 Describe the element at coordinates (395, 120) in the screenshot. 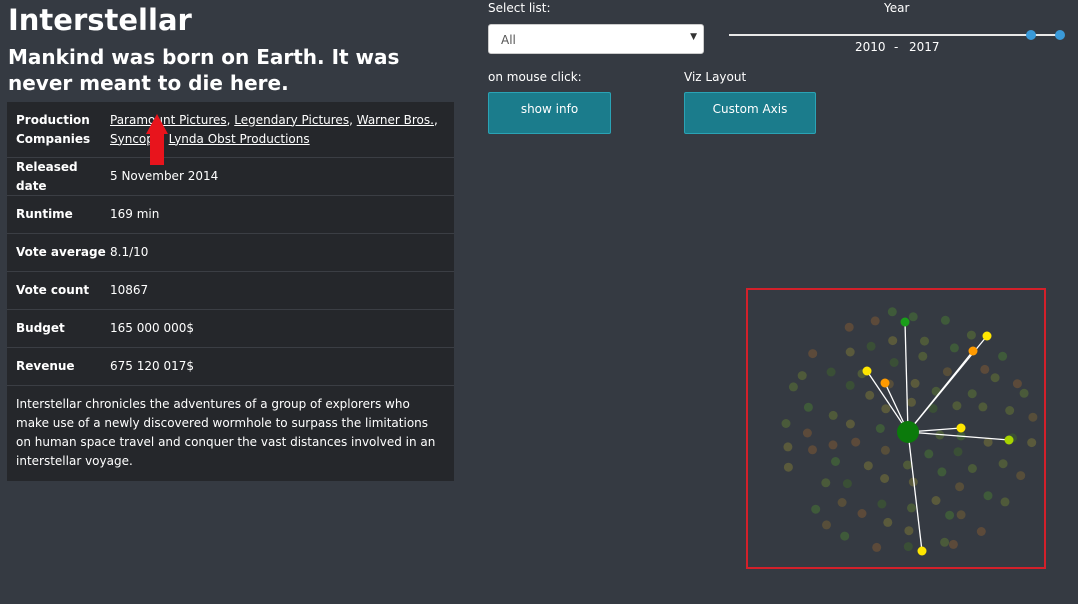

I see `company-link-warner: Warner Bros.` at that location.